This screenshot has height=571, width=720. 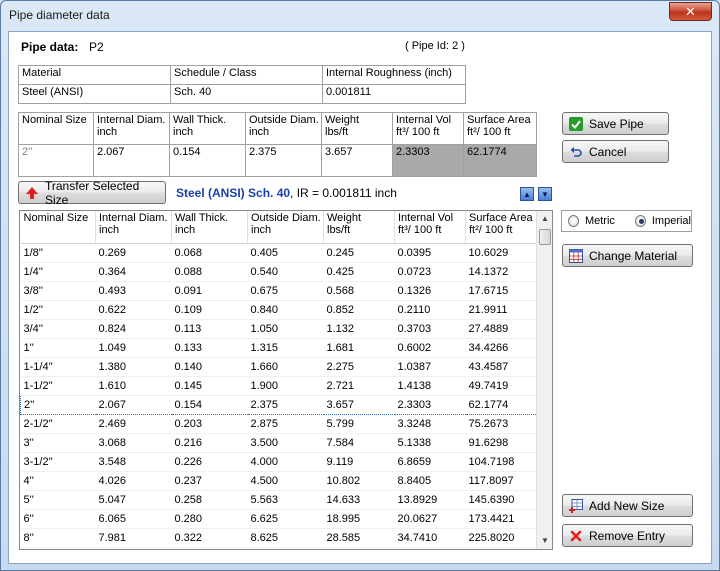 I want to click on list-header-internal-vol: Internal Vol ft³/ 100 ft, so click(x=430, y=227).